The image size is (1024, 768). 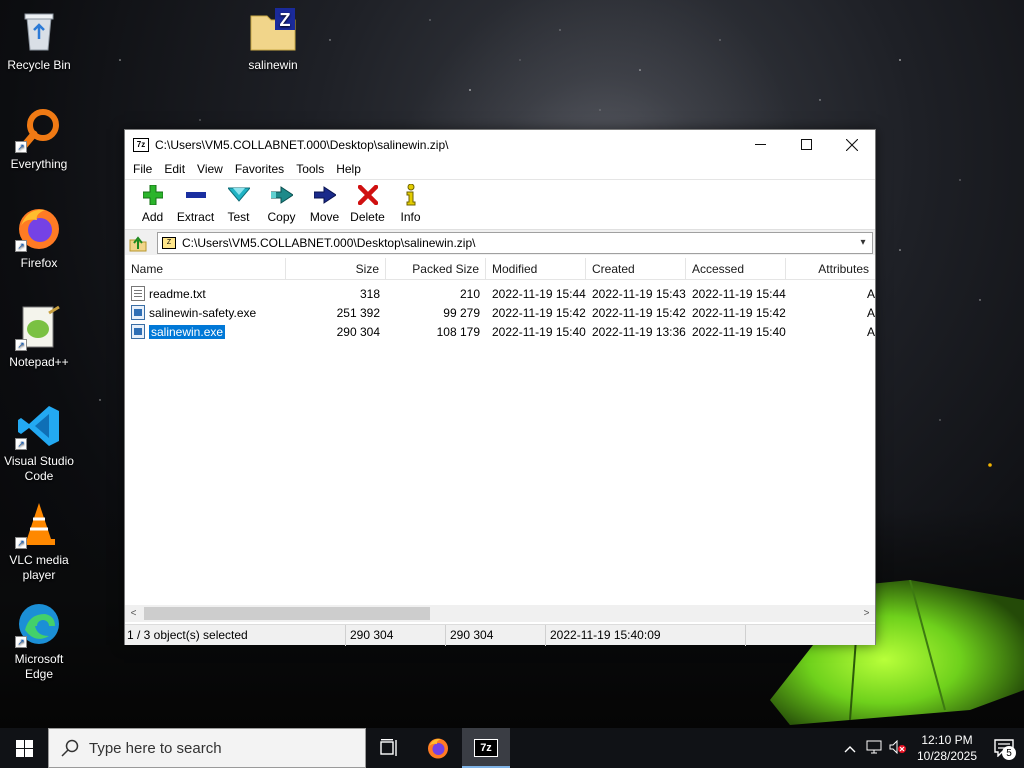 What do you see at coordinates (138, 293) in the screenshot?
I see `text-file-icon` at bounding box center [138, 293].